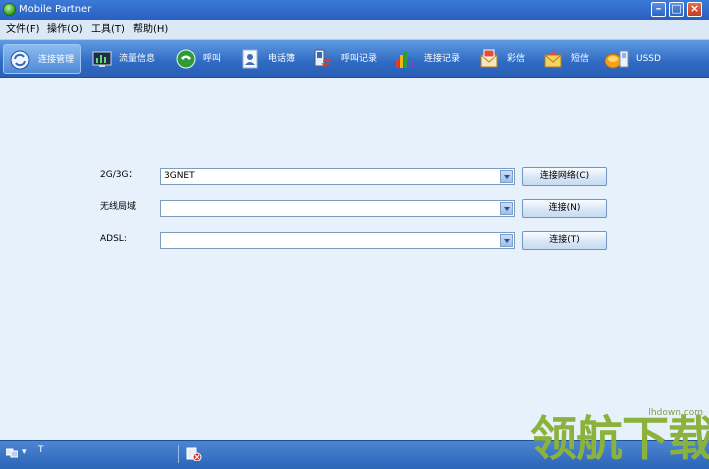 Image resolution: width=709 pixels, height=469 pixels. What do you see at coordinates (516, 59) in the screenshot?
I see `tool-label: 彩信` at bounding box center [516, 59].